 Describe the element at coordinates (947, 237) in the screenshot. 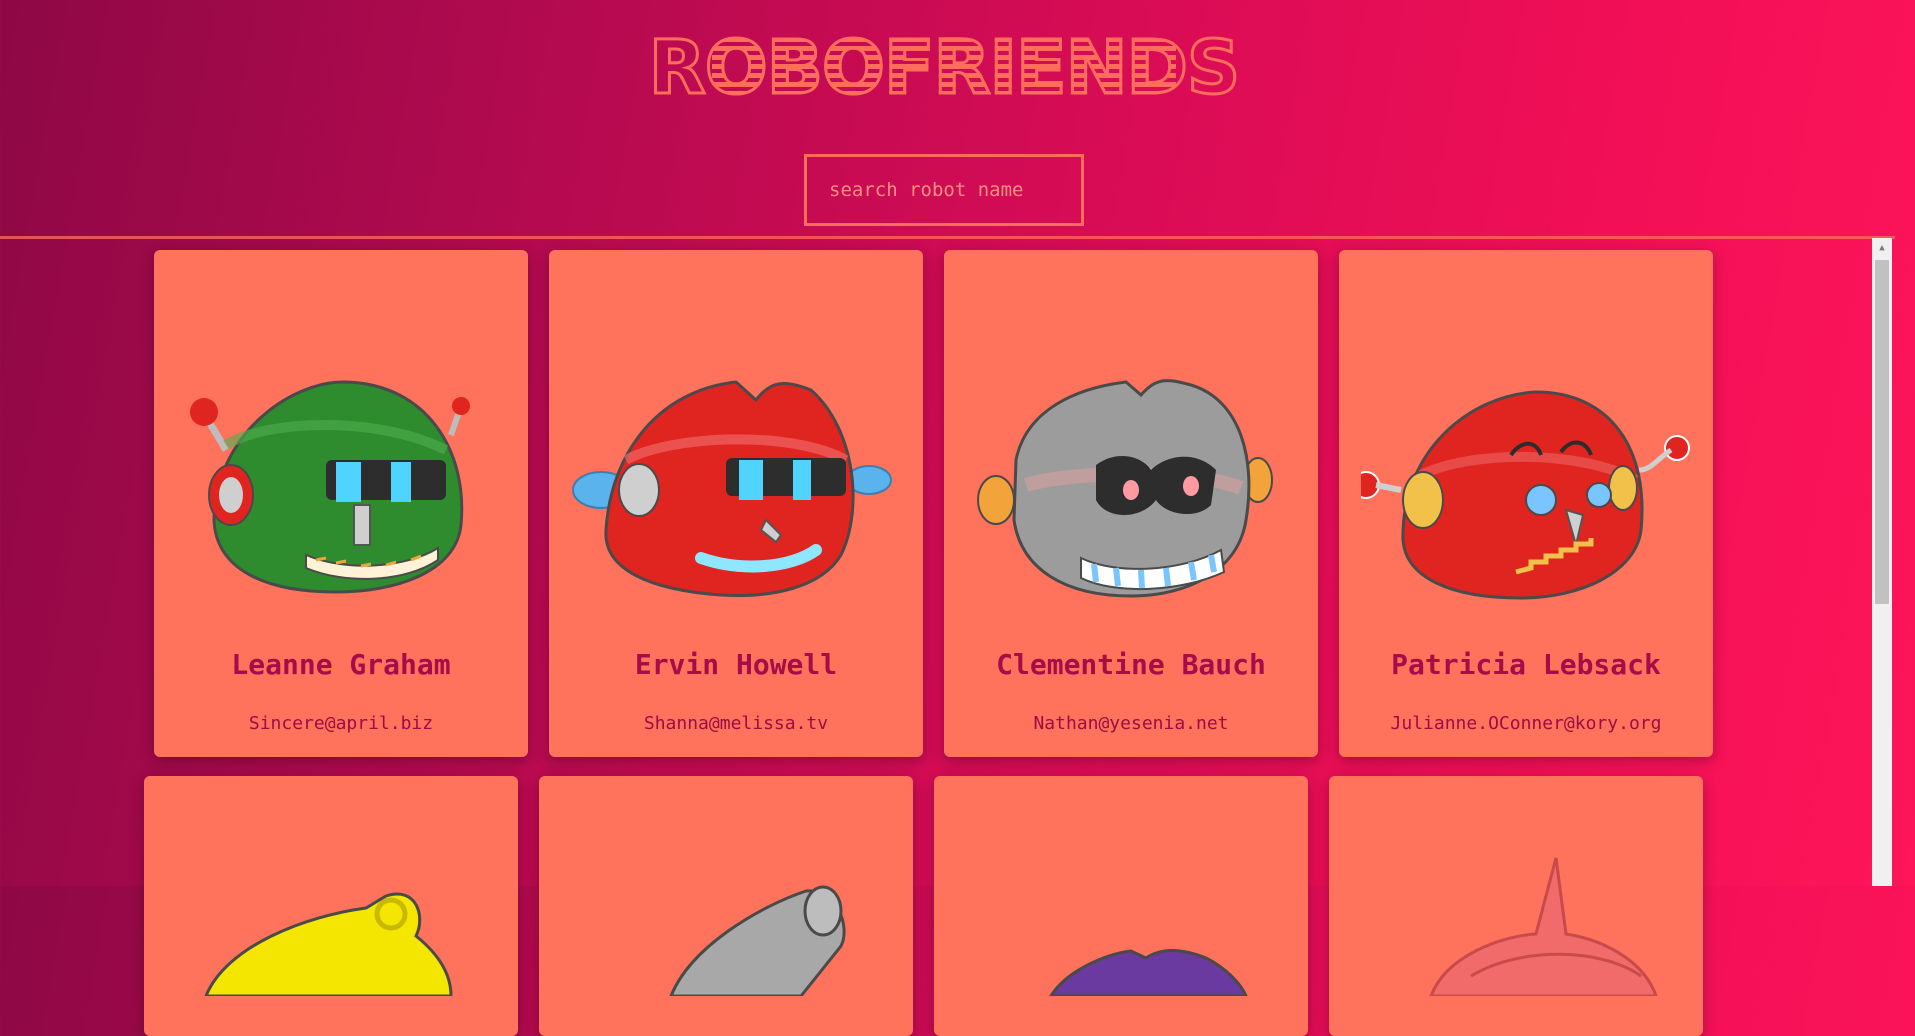

I see `header-divider` at that location.